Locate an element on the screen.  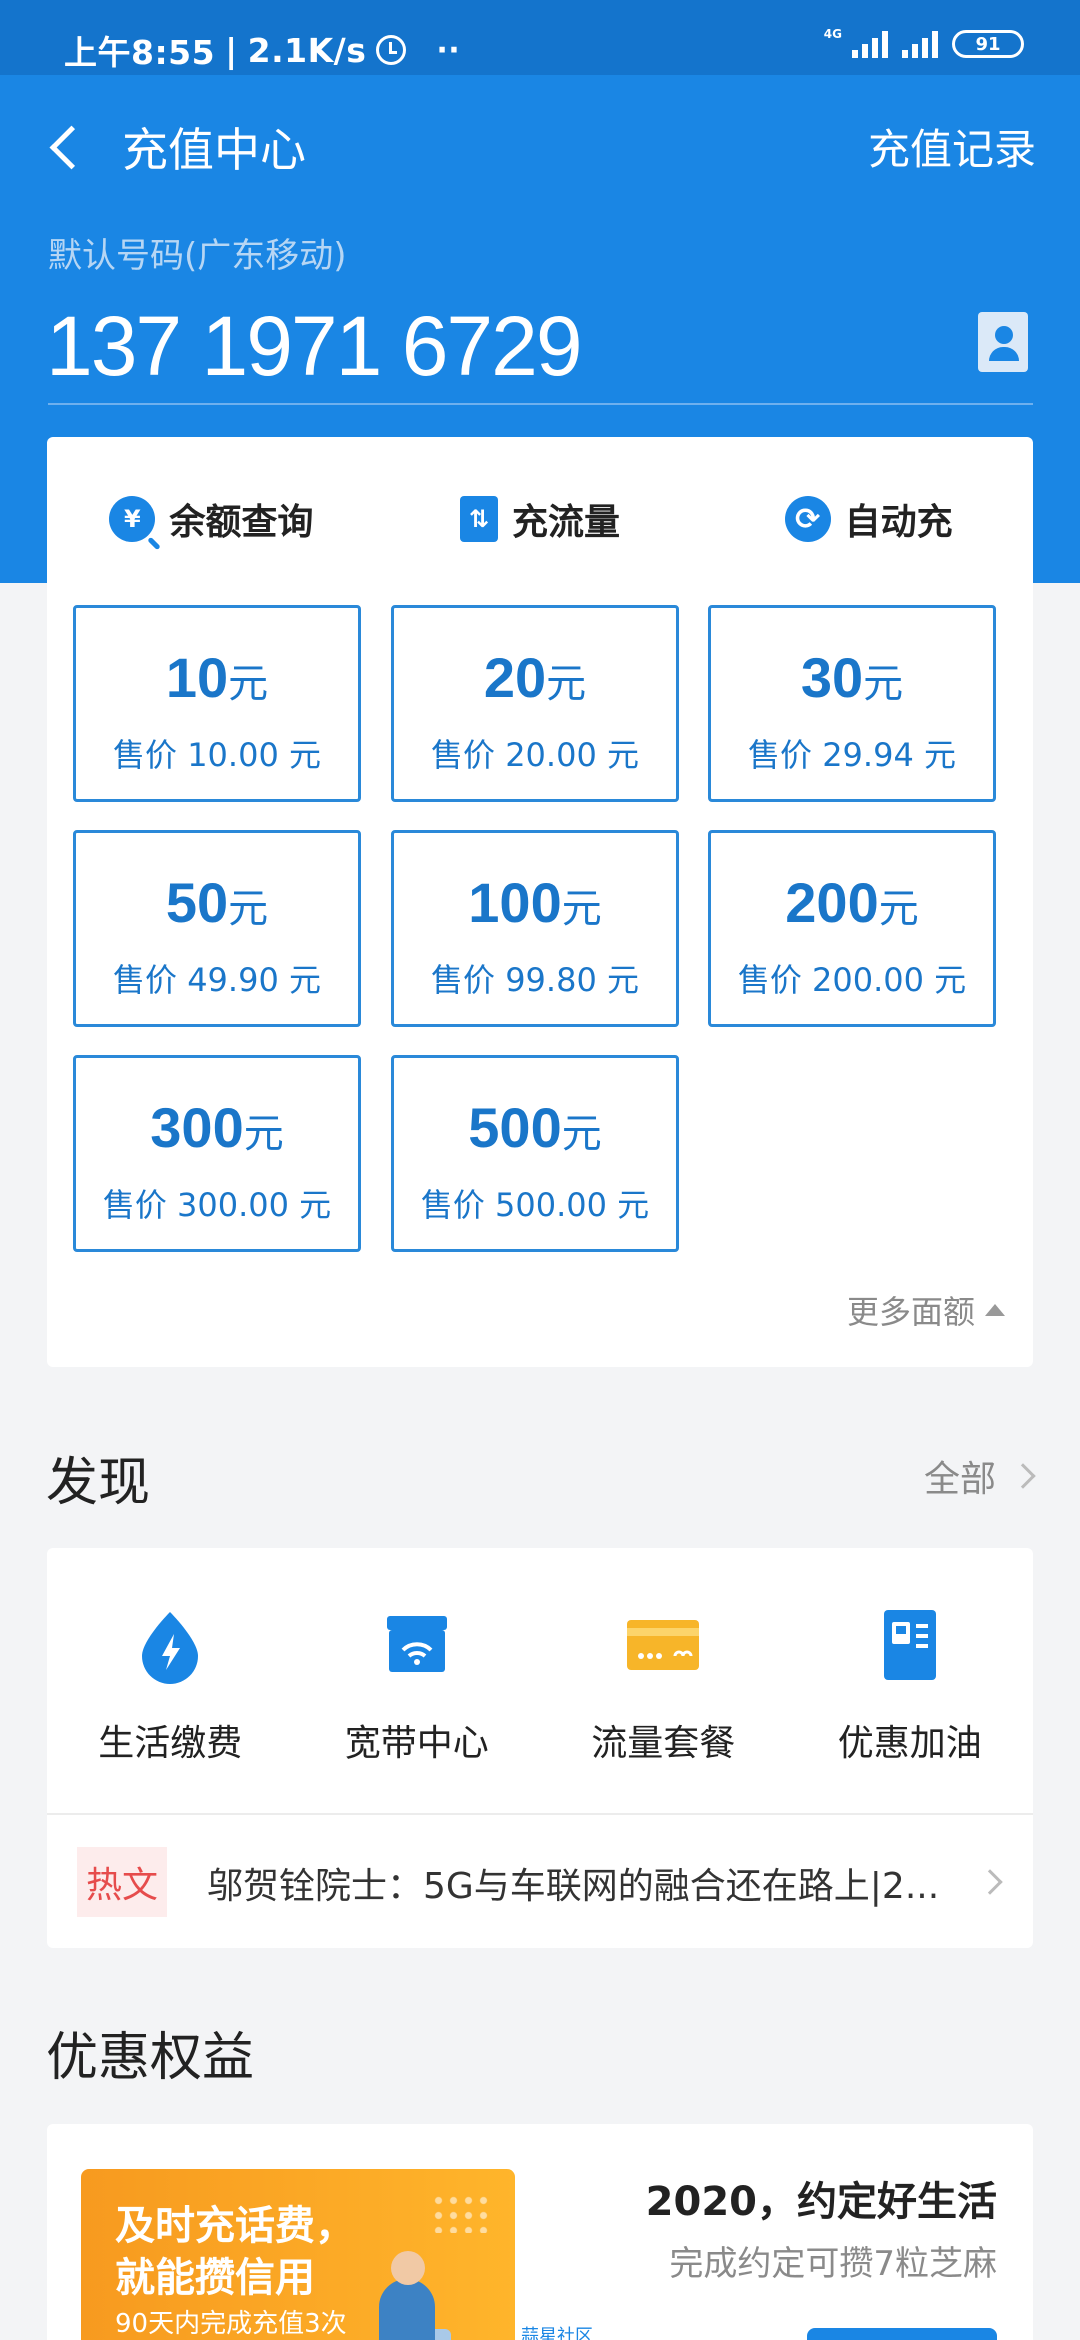
auto-recharge-button: ⟳ 自动充 is located at coordinates (868, 512).